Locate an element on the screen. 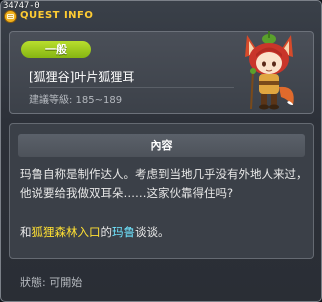 The image size is (322, 302). header-divider is located at coordinates (131, 87).